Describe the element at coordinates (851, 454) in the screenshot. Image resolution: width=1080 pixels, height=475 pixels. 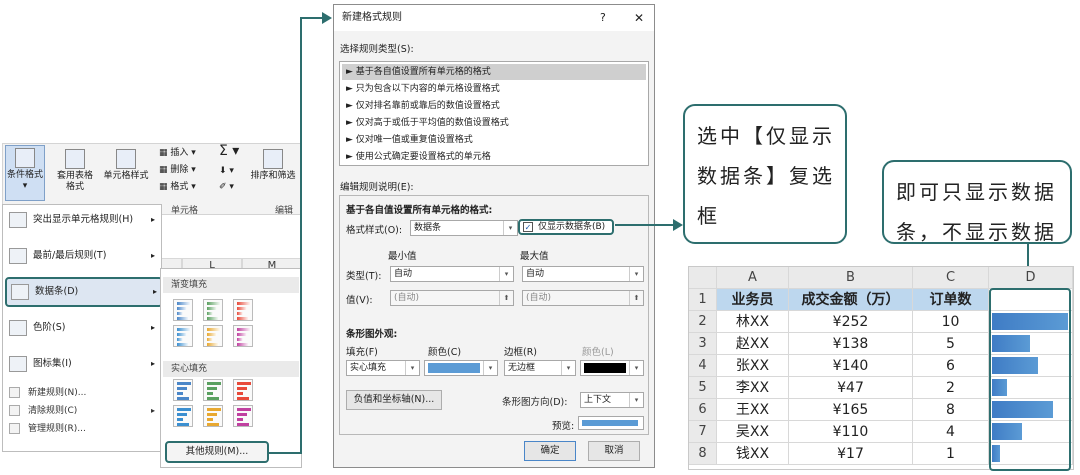
I see `table-cell: ¥17` at that location.